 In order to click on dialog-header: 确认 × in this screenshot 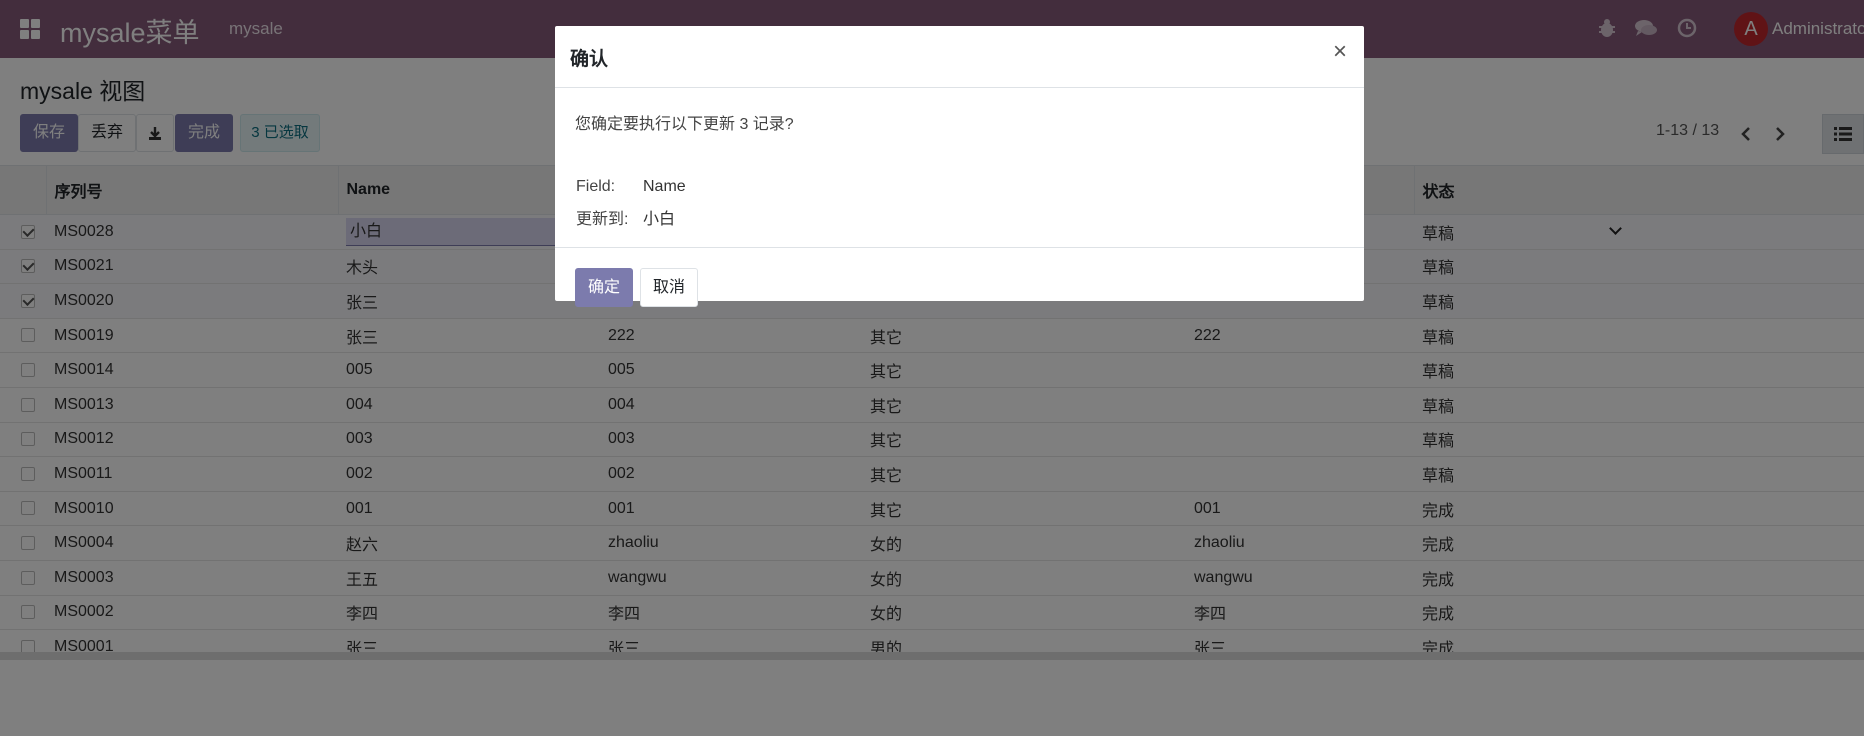, I will do `click(959, 57)`.